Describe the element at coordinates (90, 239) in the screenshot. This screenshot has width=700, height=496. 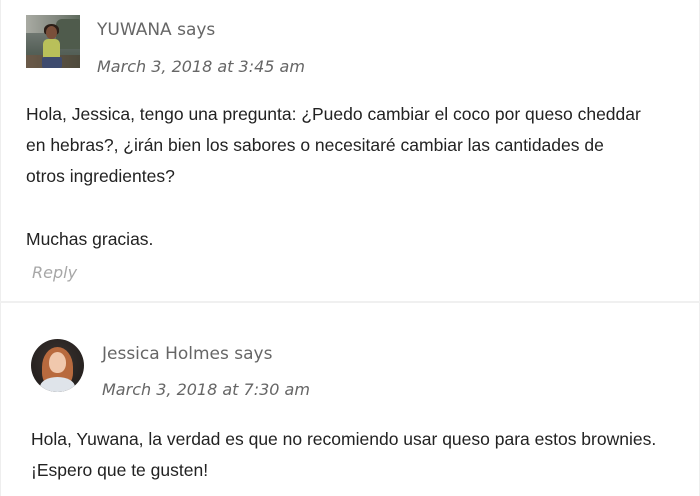
I see `comment-paragraph: Muchas gracias.` at that location.